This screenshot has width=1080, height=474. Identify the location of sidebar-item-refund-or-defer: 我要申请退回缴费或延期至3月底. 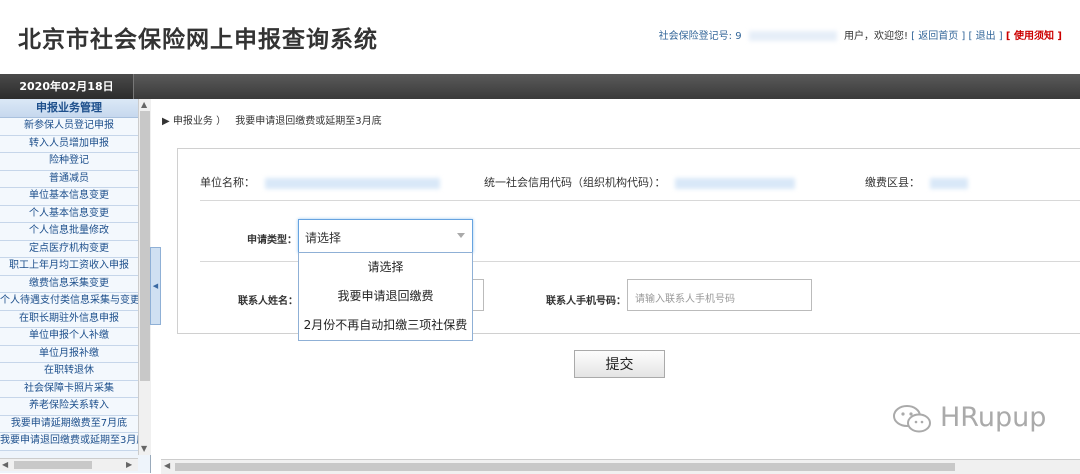
(69, 442).